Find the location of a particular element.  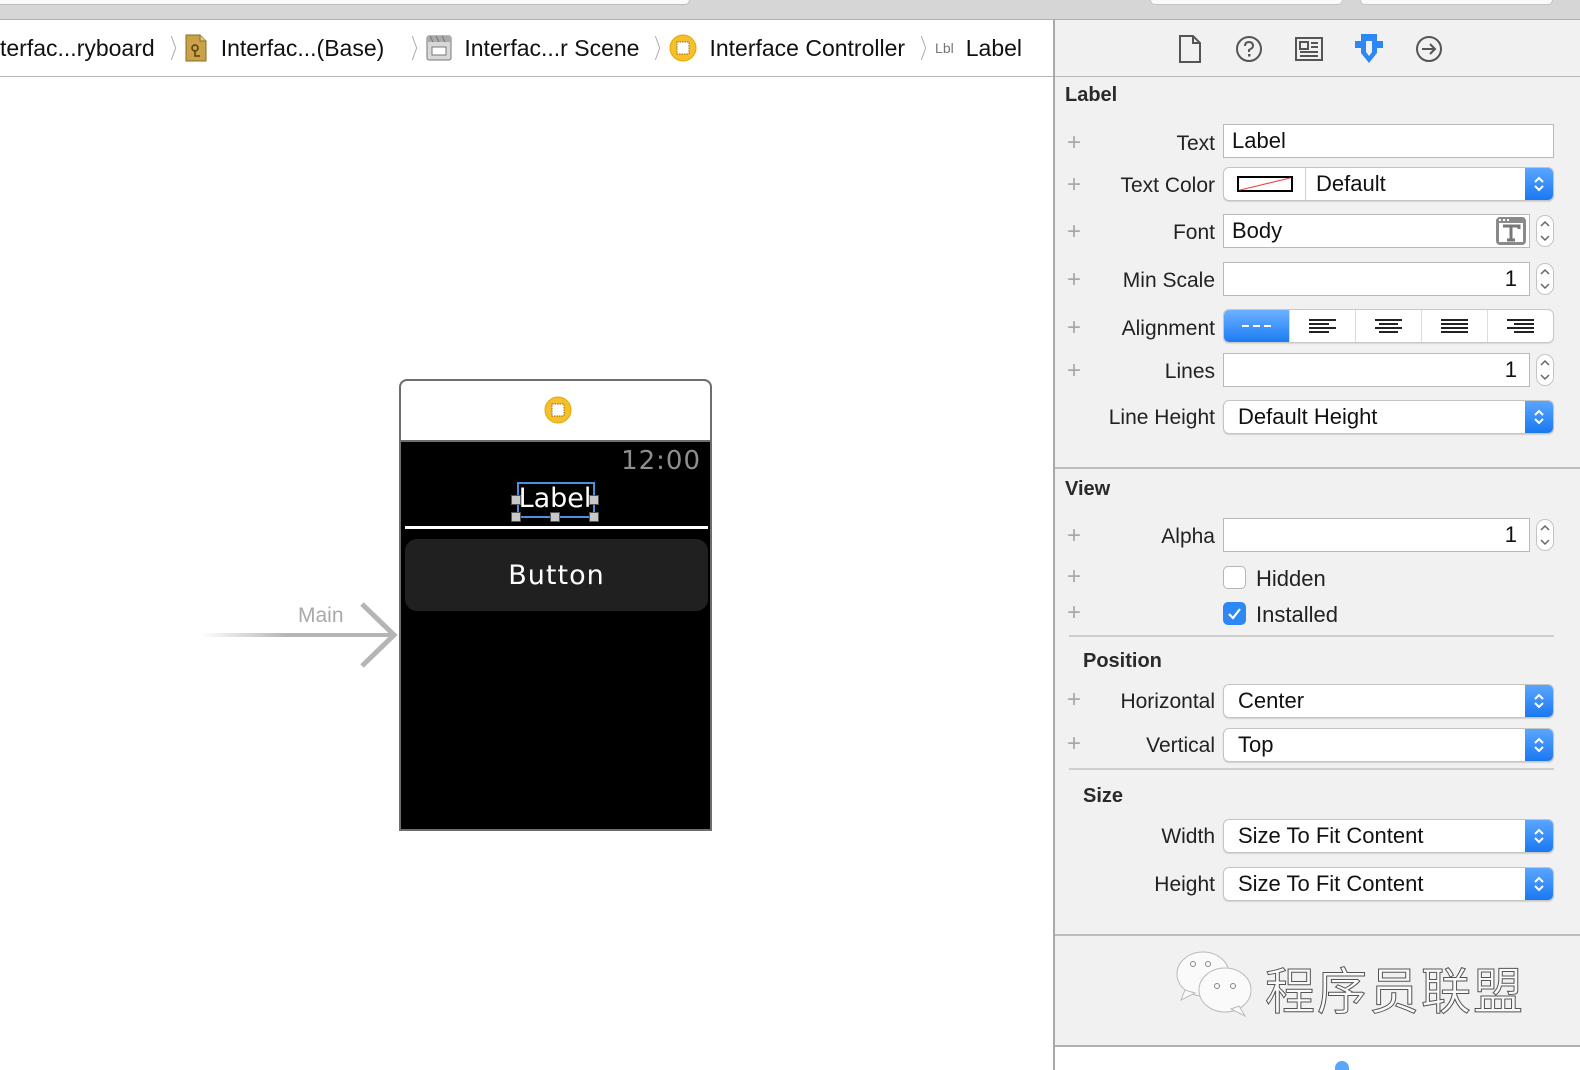

align-right-icon is located at coordinates (1520, 326).